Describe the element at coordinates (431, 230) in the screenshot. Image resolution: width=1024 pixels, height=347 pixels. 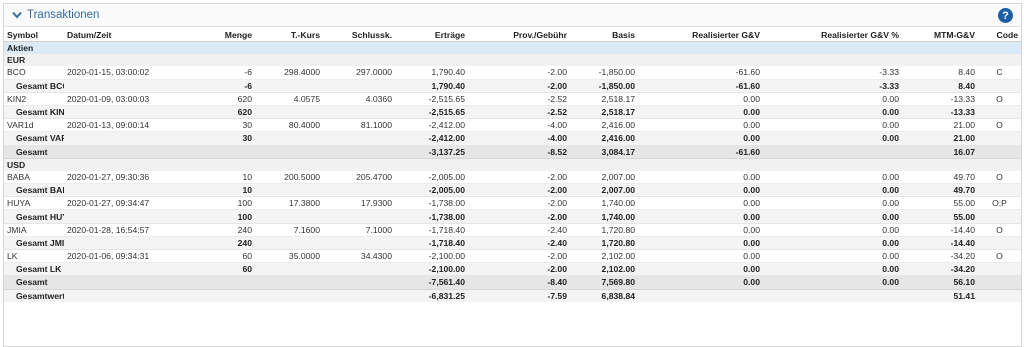
I see `table-cell: -1,718.40` at that location.